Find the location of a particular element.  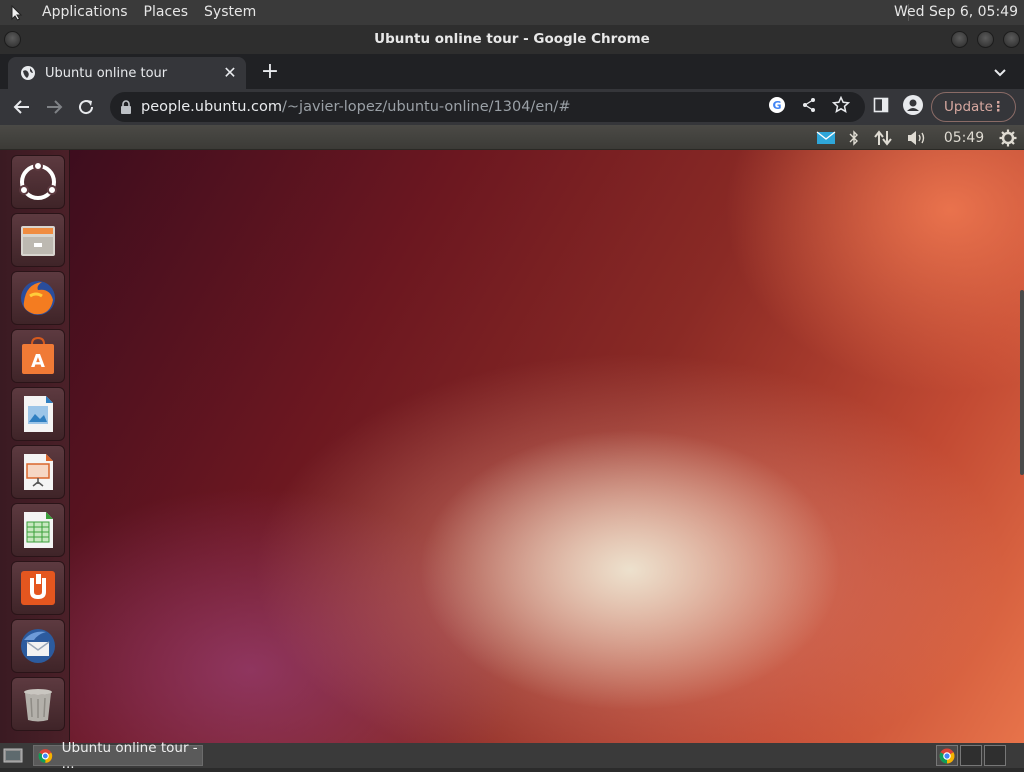

libreoffice-calc-icon is located at coordinates (38, 530).